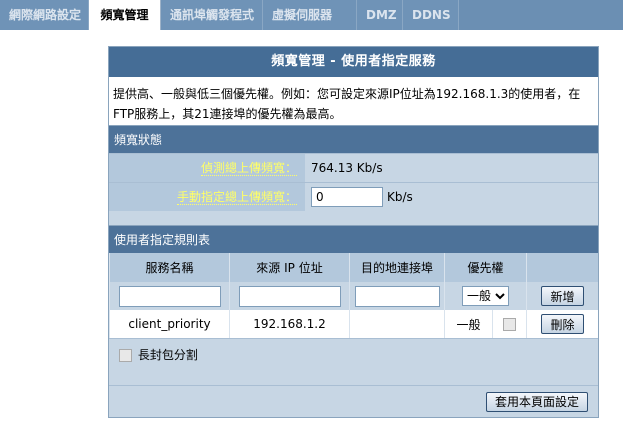 This screenshot has height=435, width=623. I want to click on manual-upload-label: 手動指定總上傳頻寬：, so click(236, 197).